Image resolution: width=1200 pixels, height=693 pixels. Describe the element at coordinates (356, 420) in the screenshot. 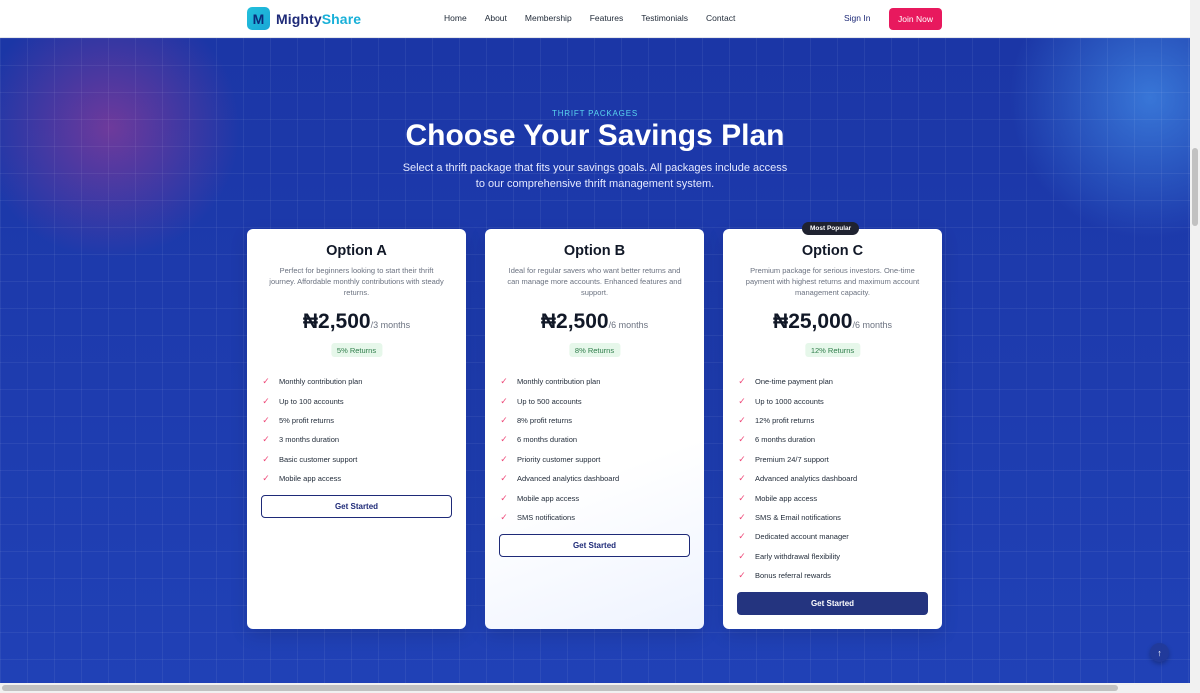

I see `feature-item: ✓ 5% profit returns` at that location.